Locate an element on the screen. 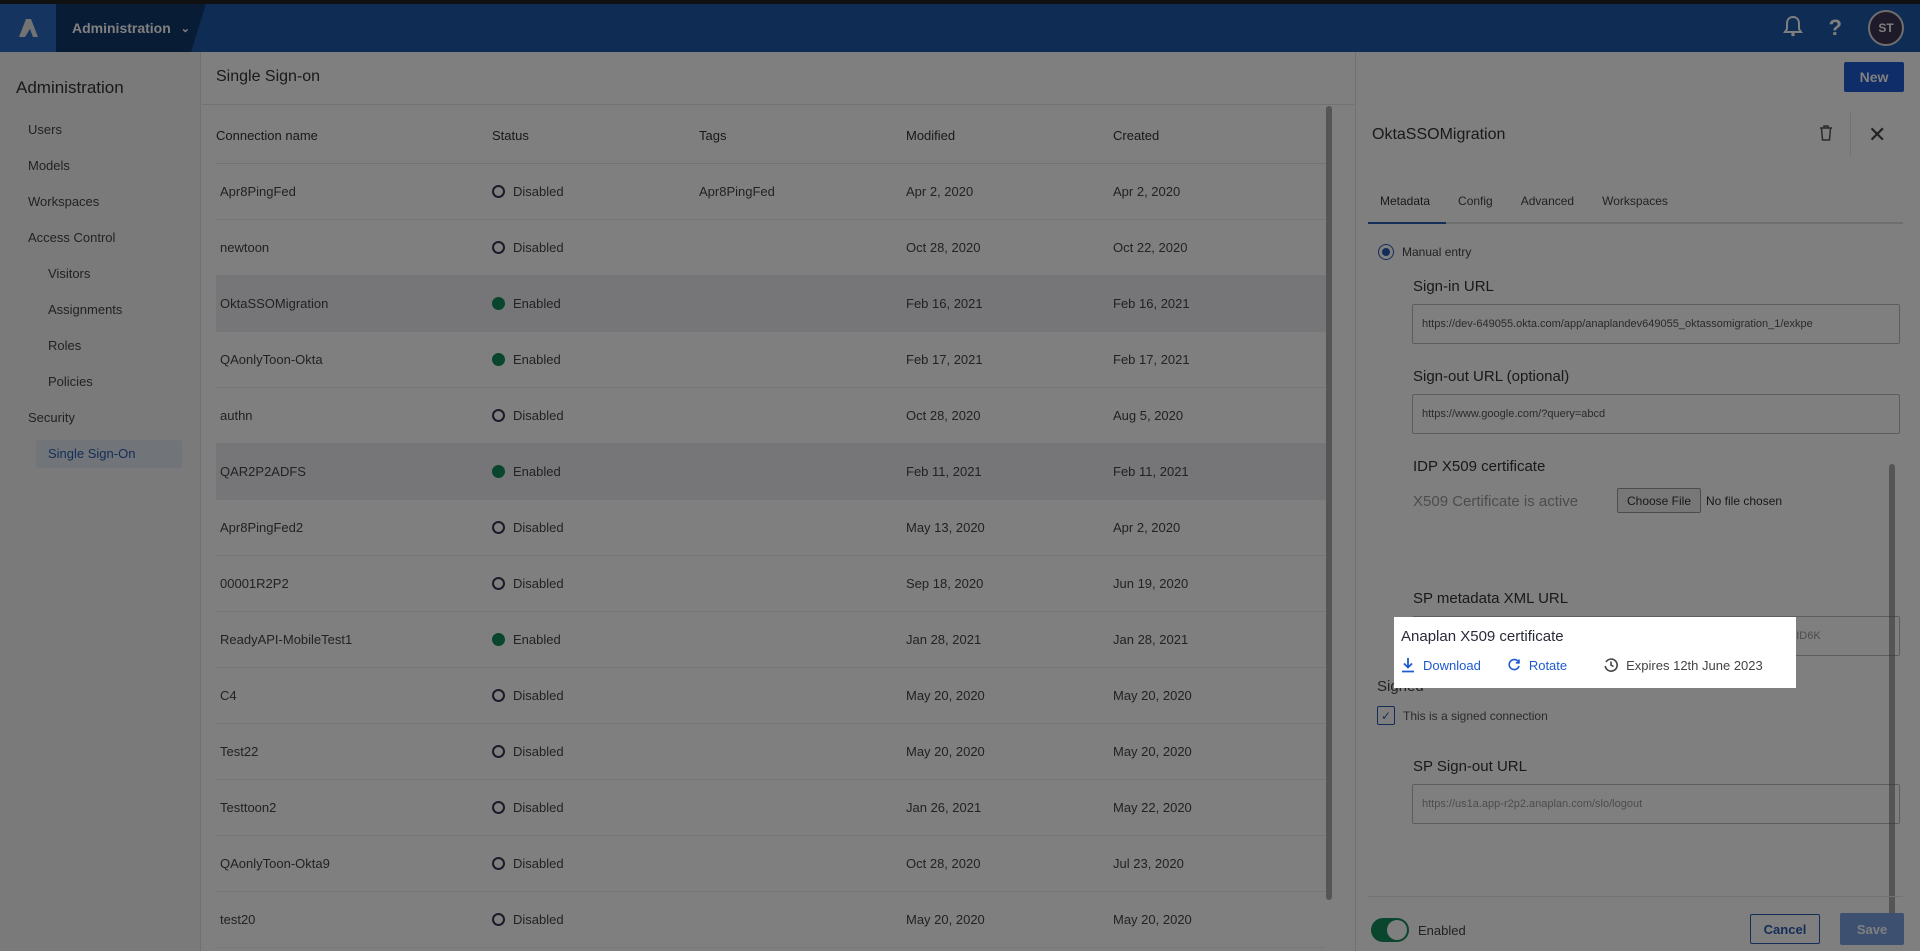 The image size is (1920, 951). rotate-label: Rotate is located at coordinates (1548, 665).